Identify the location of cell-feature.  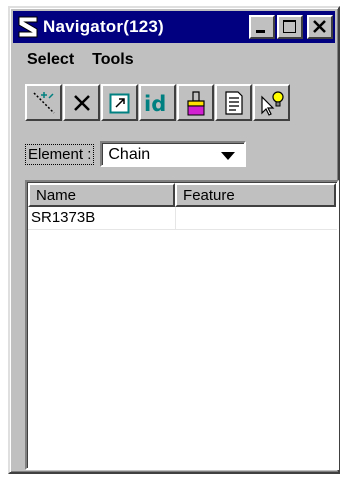
(256, 218).